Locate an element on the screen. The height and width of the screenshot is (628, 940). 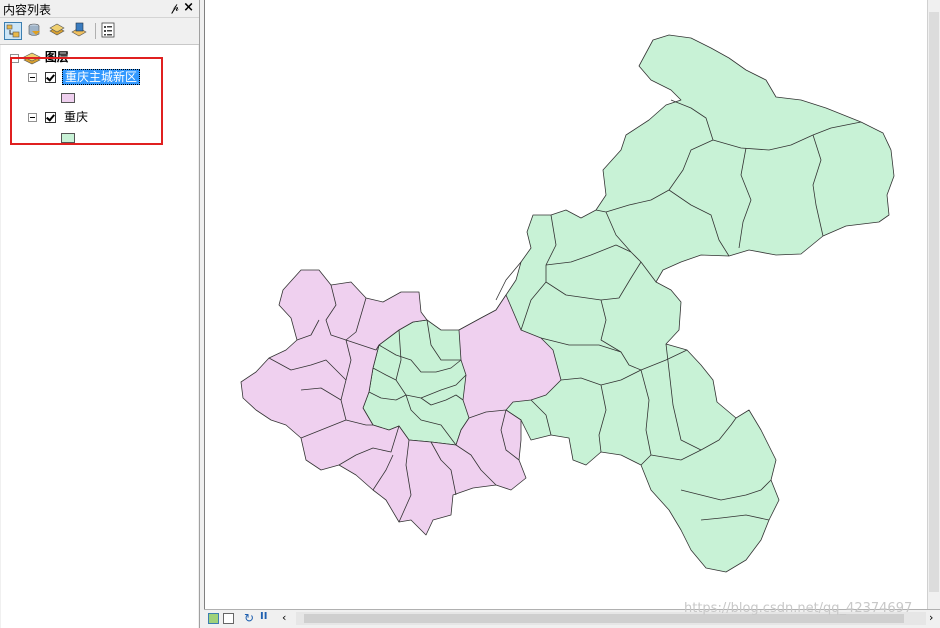
options-button is located at coordinates (109, 31).